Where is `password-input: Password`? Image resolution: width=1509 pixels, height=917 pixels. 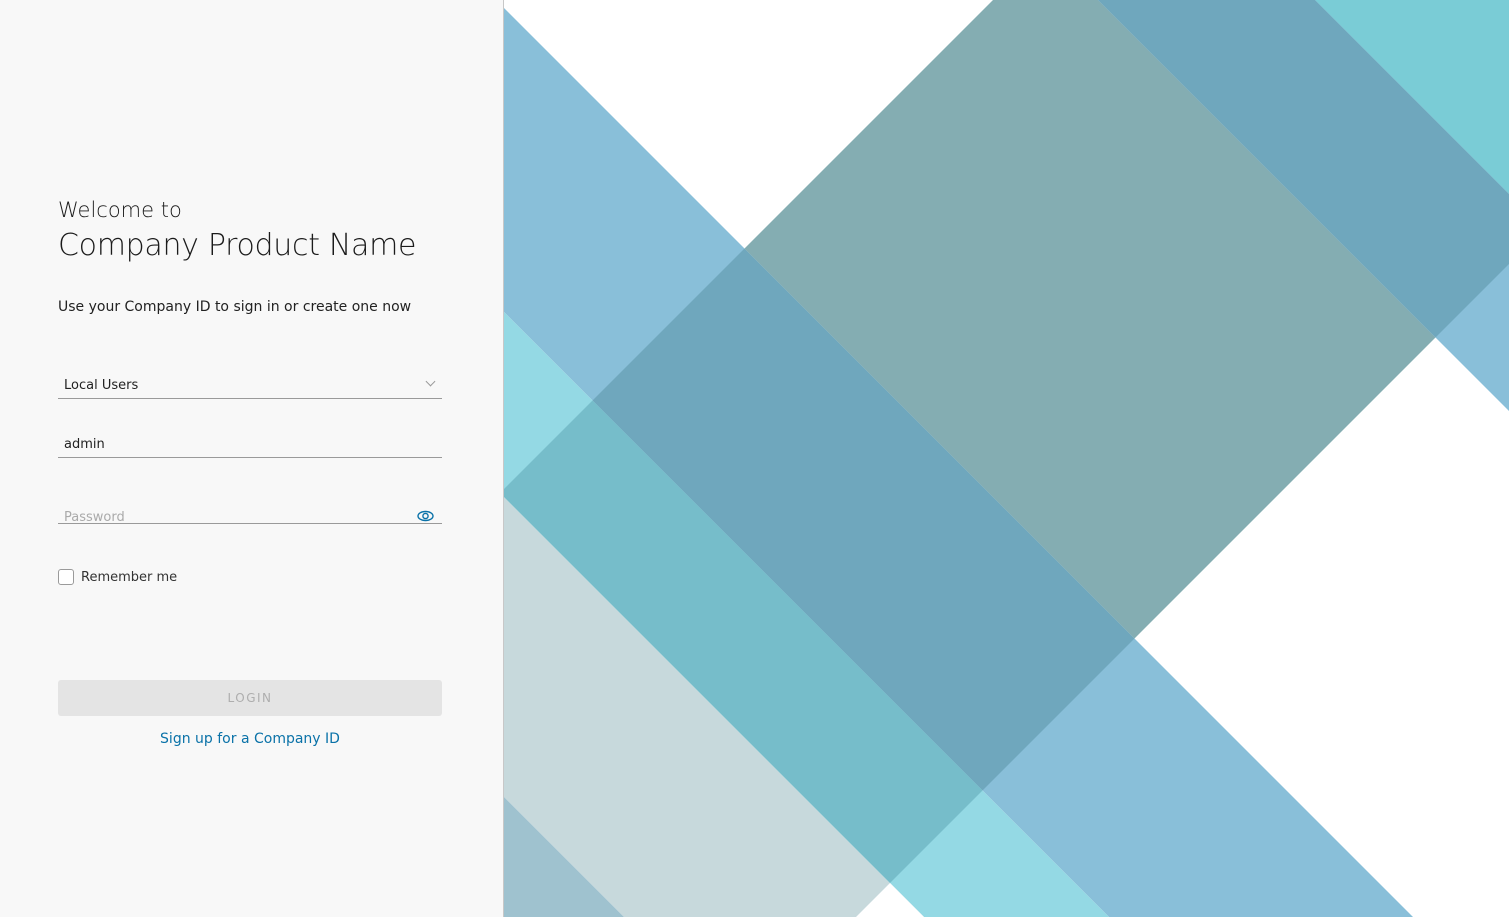 password-input: Password is located at coordinates (250, 512).